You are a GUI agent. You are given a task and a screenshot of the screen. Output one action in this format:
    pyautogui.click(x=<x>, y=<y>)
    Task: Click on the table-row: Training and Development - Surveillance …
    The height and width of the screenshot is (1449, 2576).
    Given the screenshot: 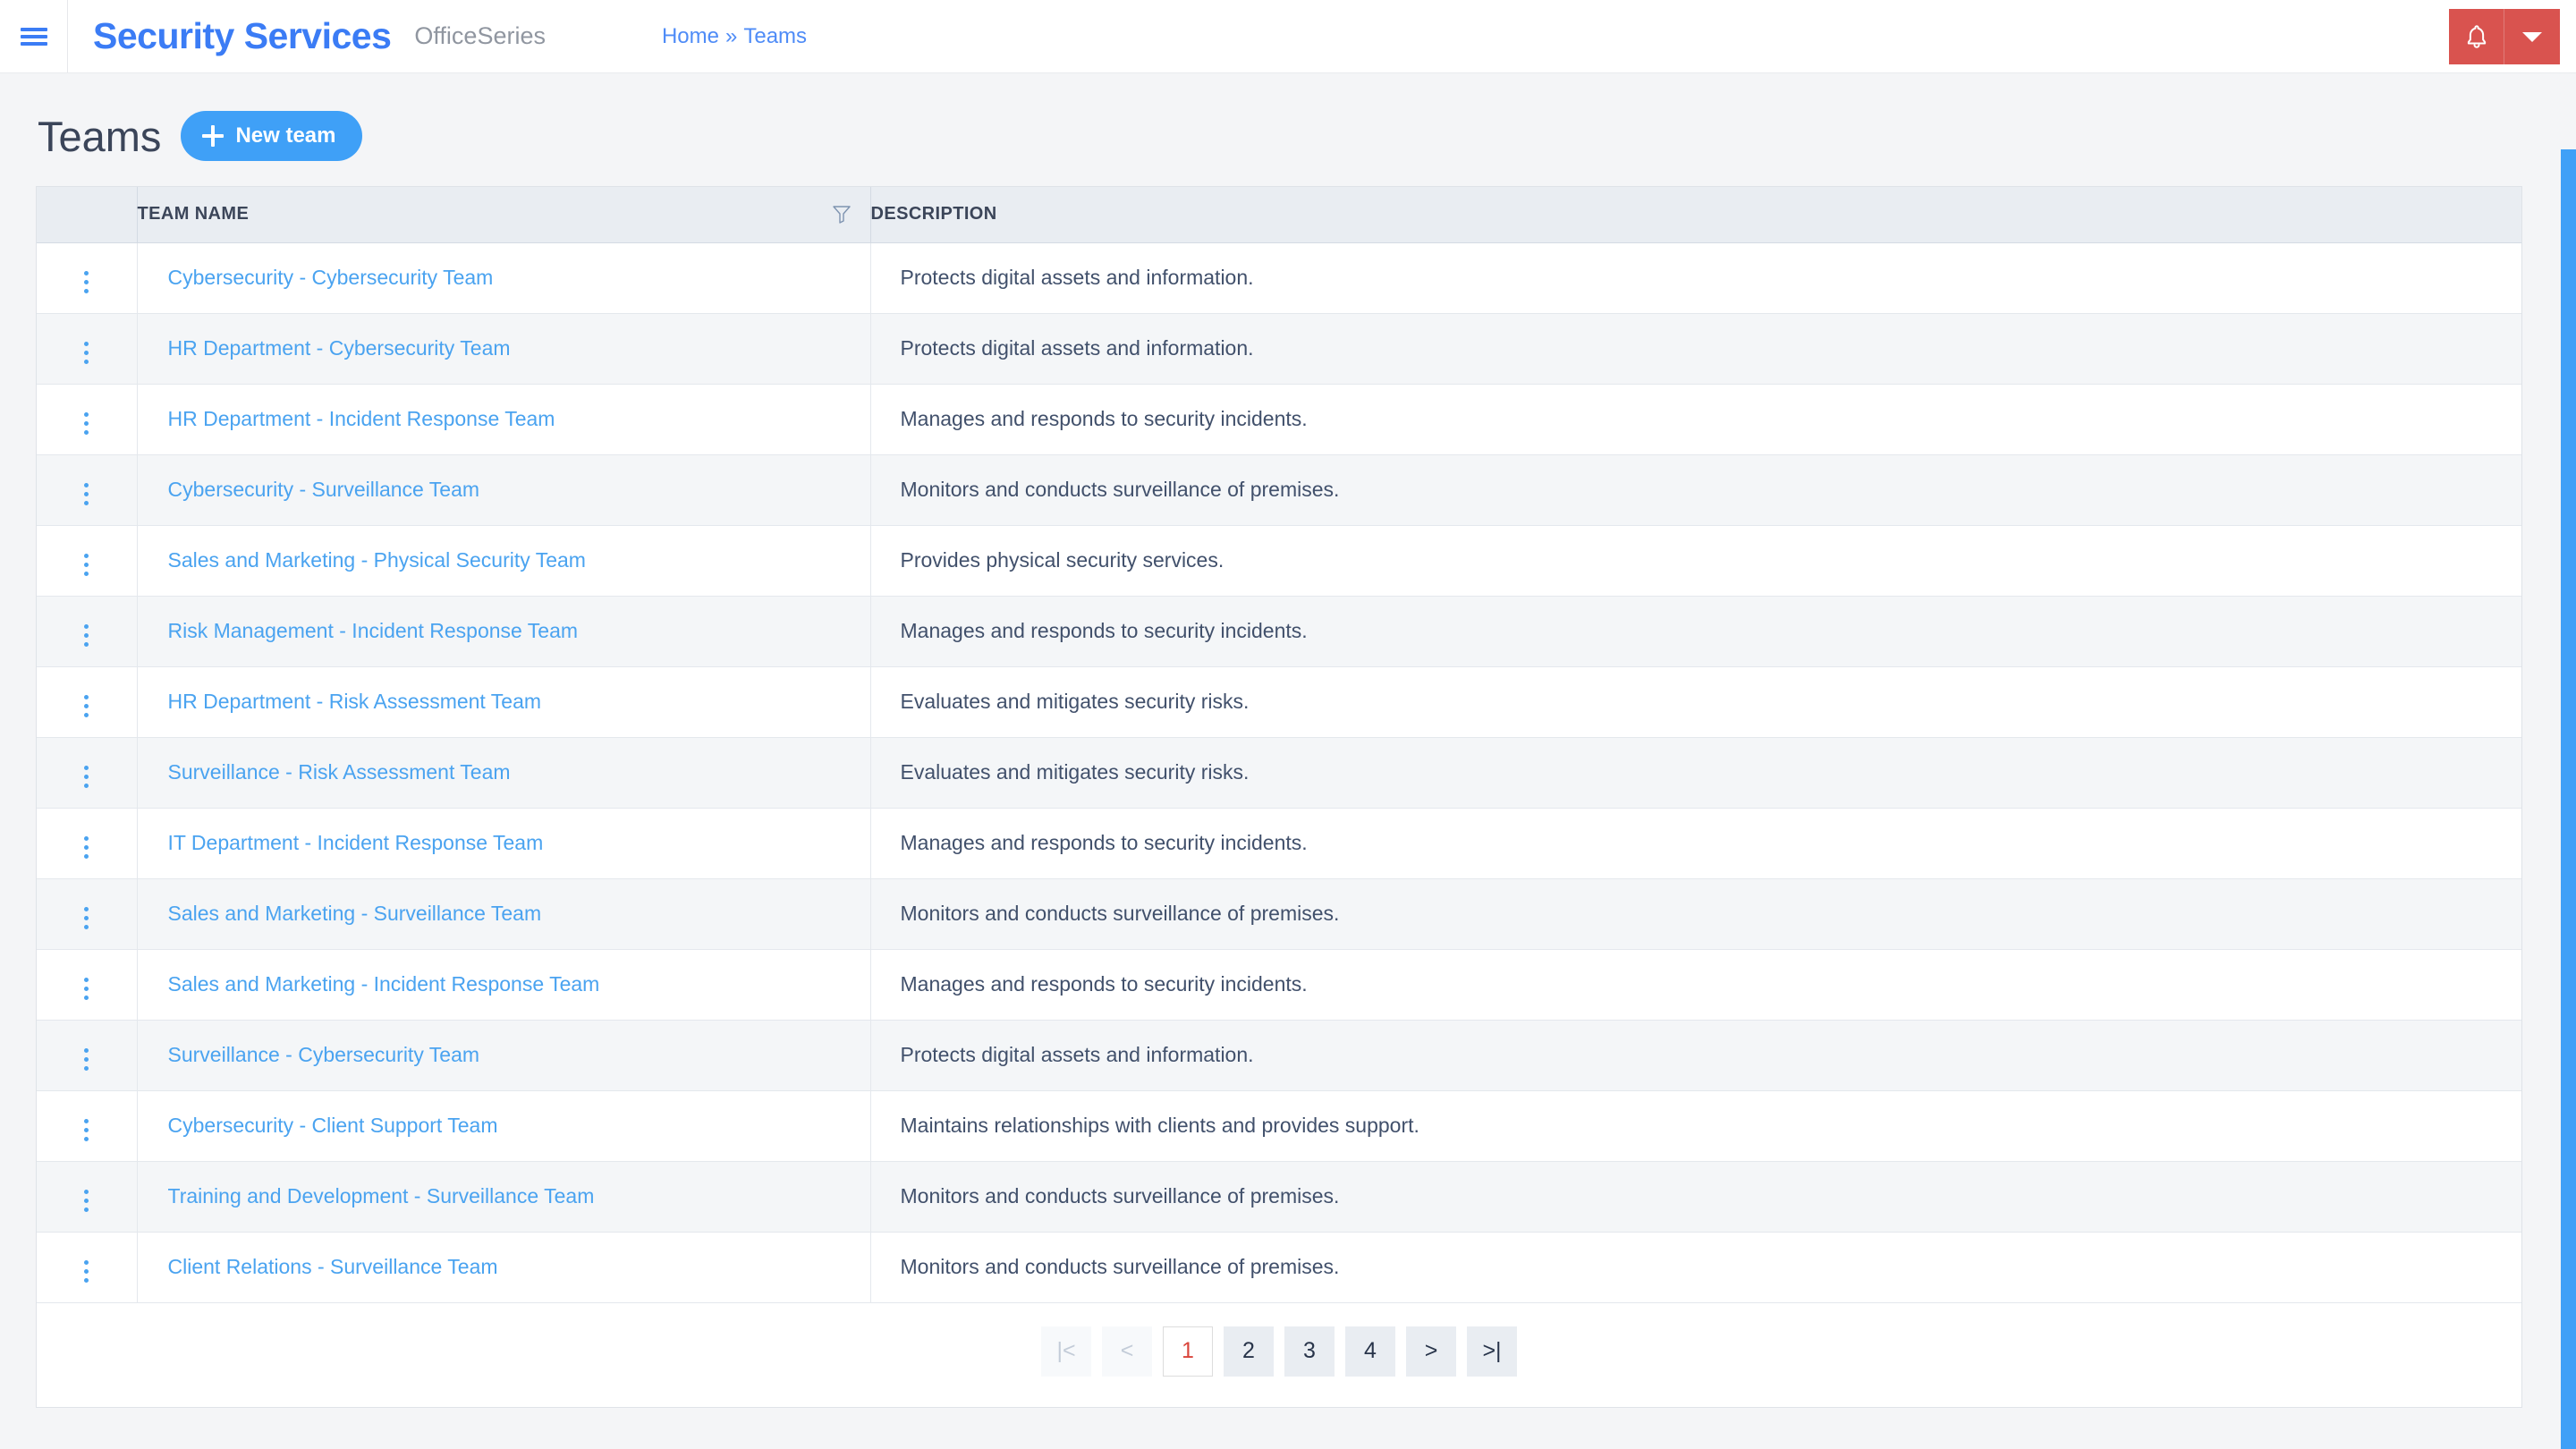 What is the action you would take?
    pyautogui.click(x=1279, y=1197)
    